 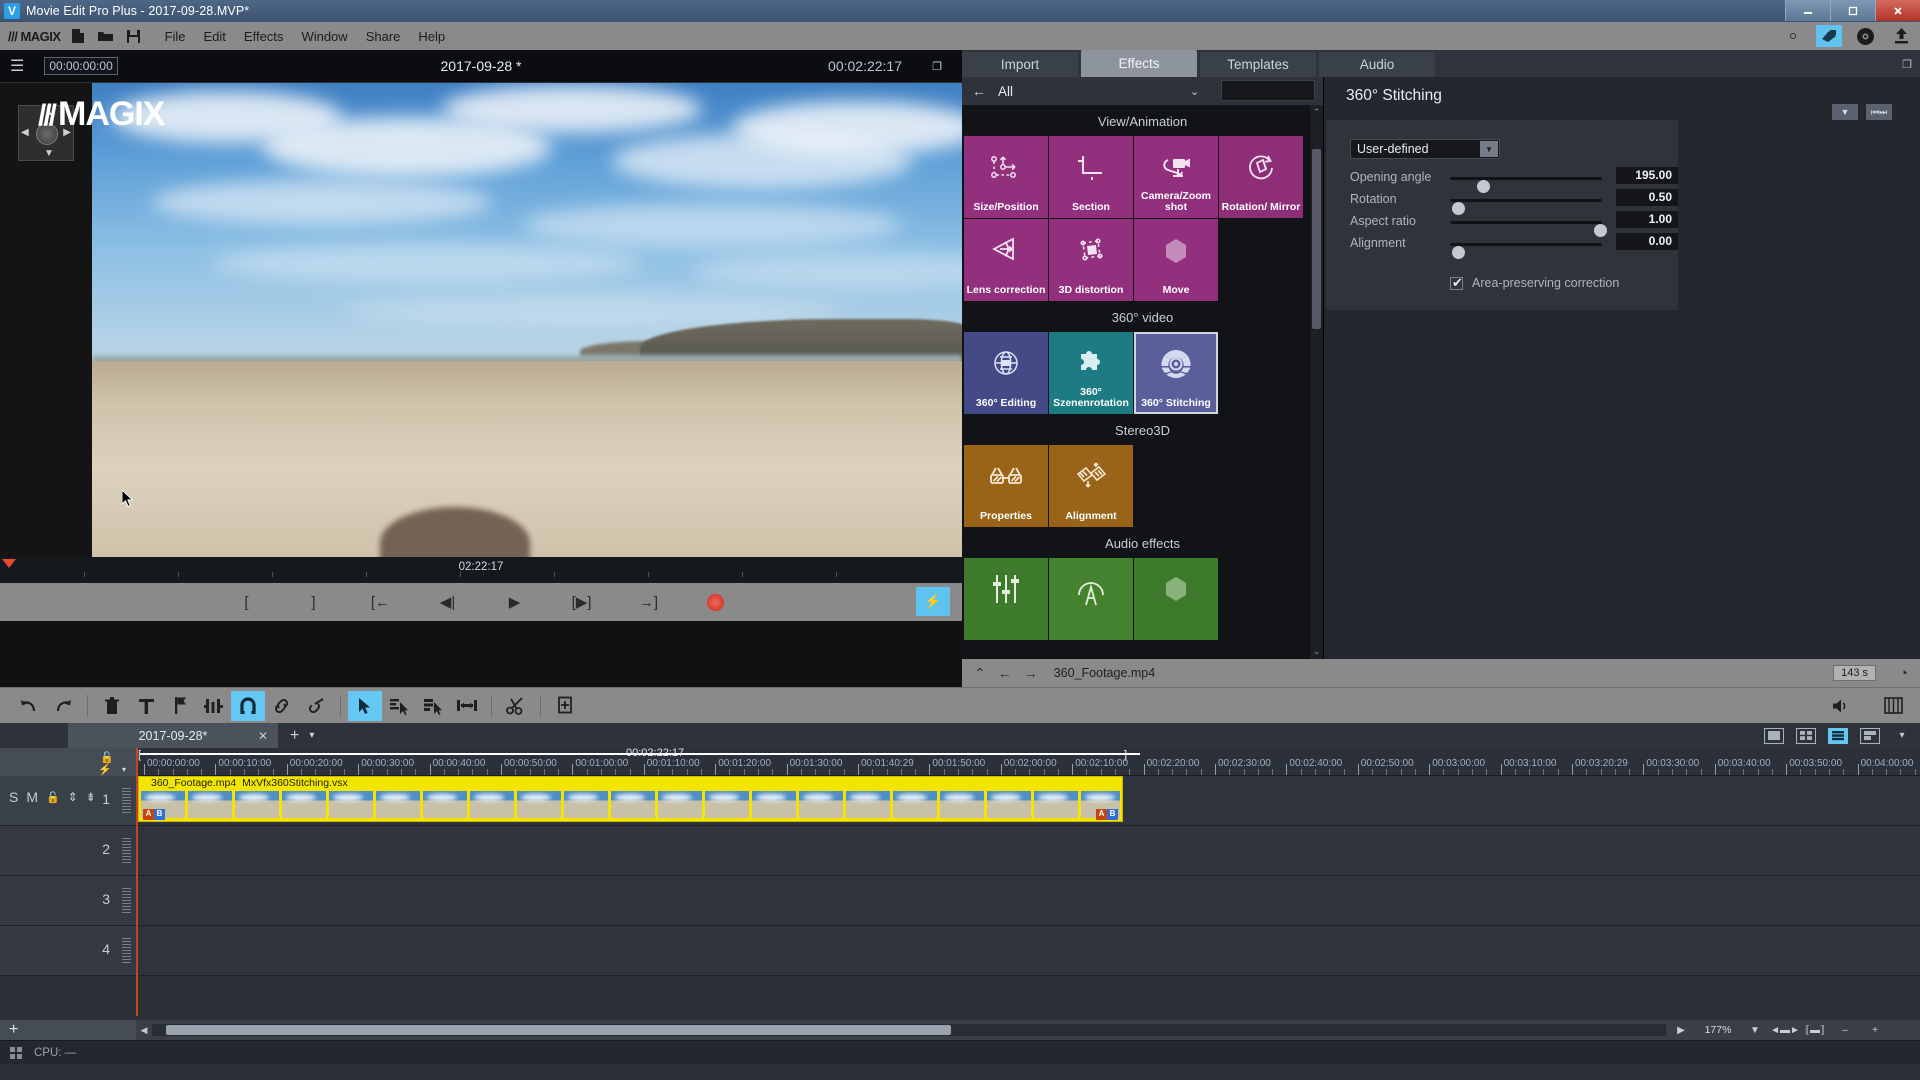 What do you see at coordinates (248, 705) in the screenshot?
I see `snap-magnet-button` at bounding box center [248, 705].